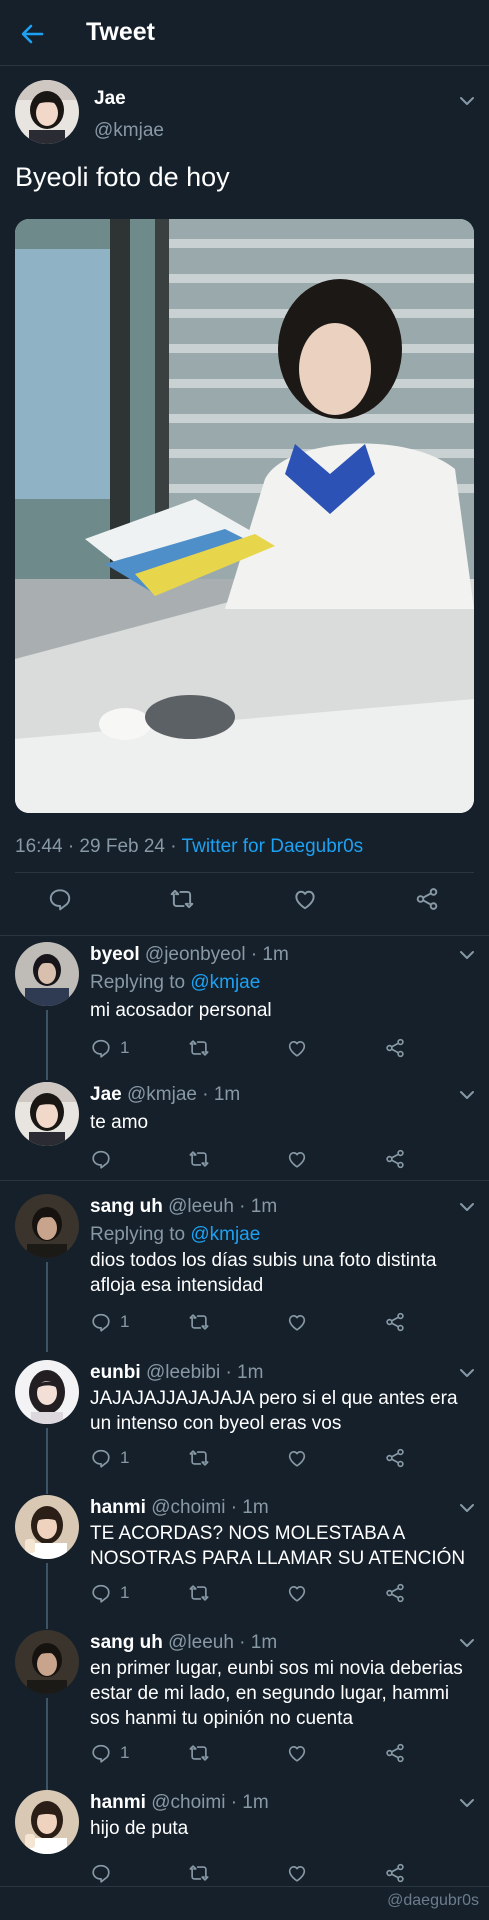 This screenshot has height=1920, width=489. Describe the element at coordinates (129, 131) in the screenshot. I see `author-handle: @kmjae` at that location.